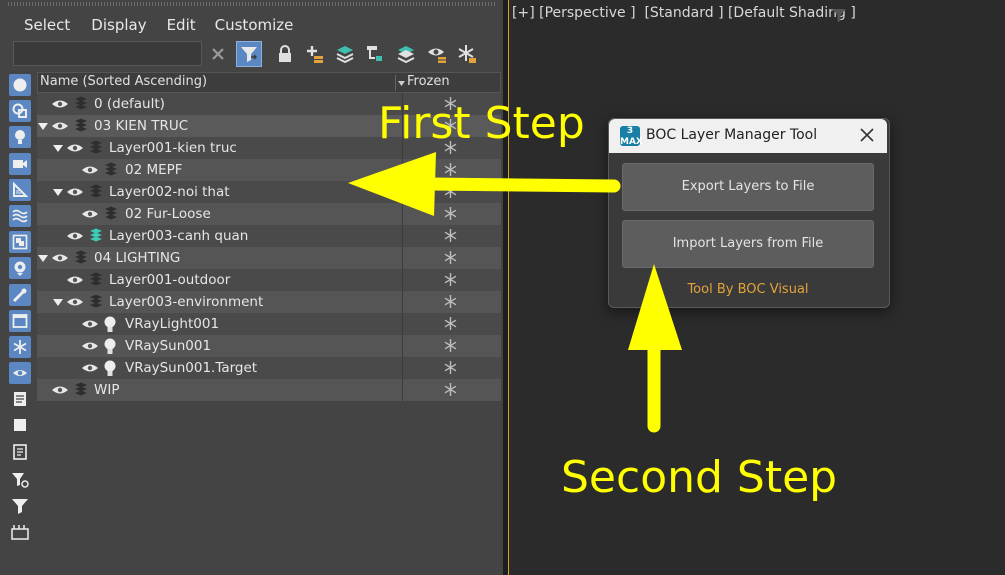  What do you see at coordinates (484, 184) in the screenshot?
I see `first-step-arrow` at bounding box center [484, 184].